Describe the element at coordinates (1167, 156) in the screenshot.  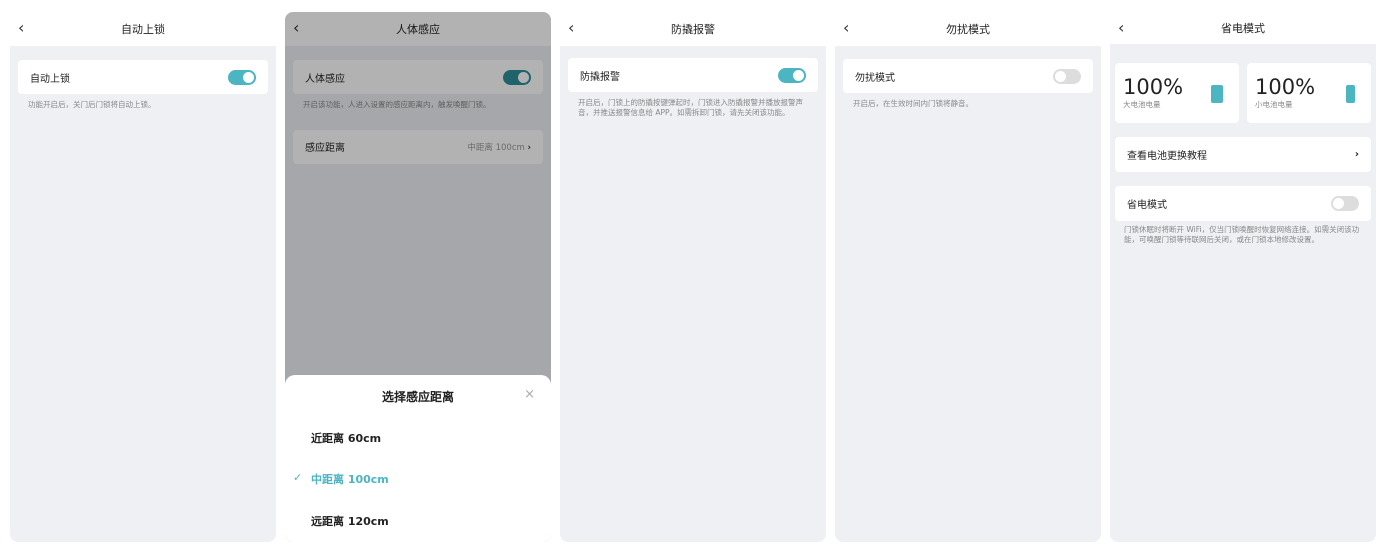
I see `row-label: 查看电池更换教程` at that location.